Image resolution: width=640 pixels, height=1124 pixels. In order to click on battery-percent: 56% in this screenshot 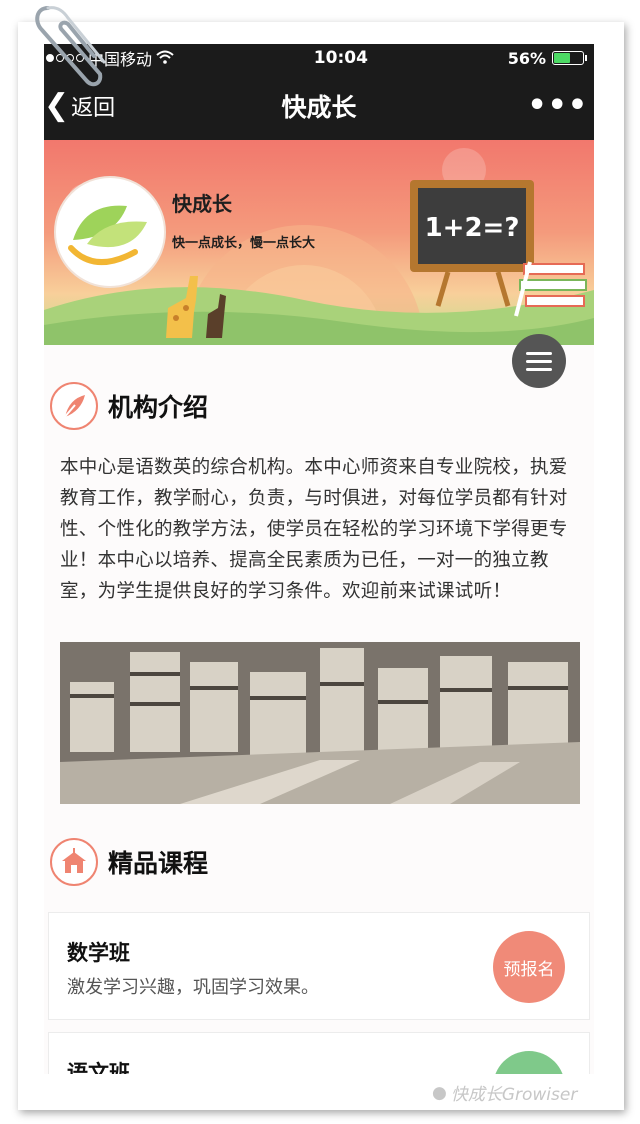, I will do `click(526, 58)`.